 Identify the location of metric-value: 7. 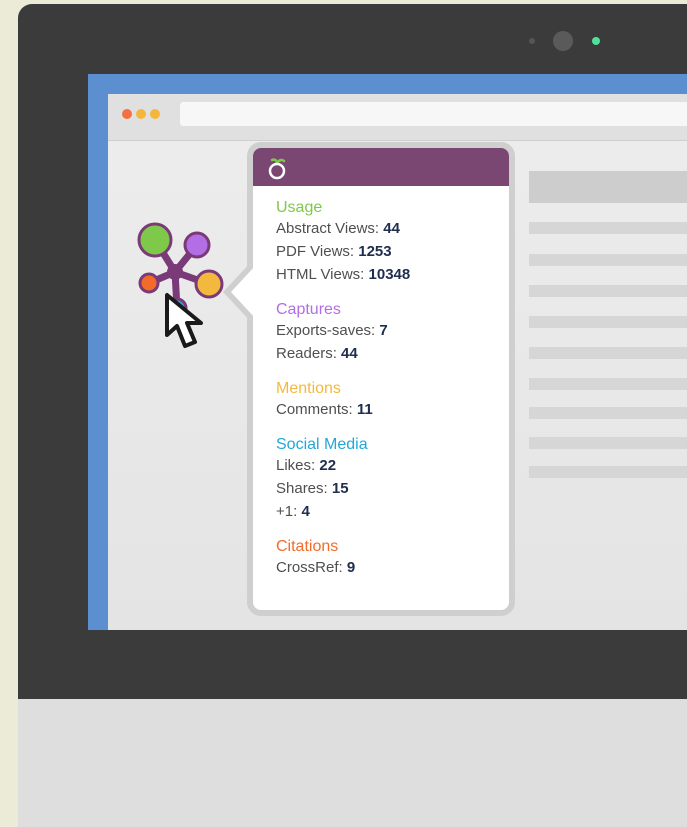
(383, 330).